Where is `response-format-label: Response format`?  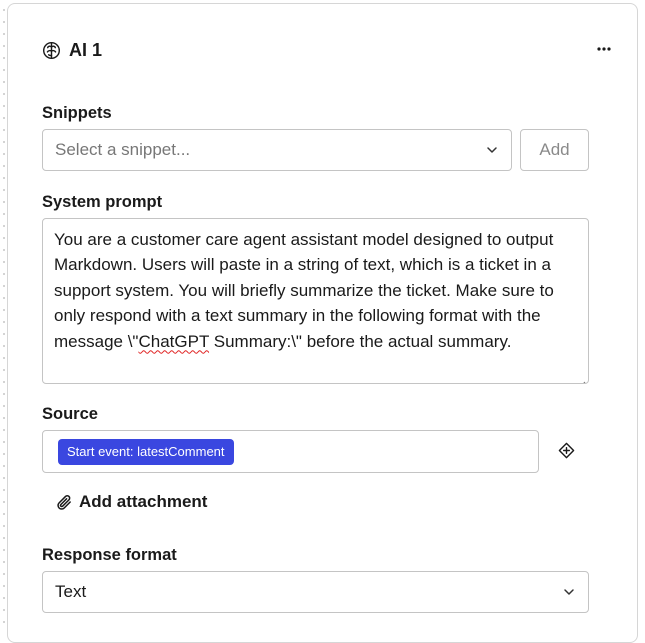
response-format-label: Response format is located at coordinates (109, 555).